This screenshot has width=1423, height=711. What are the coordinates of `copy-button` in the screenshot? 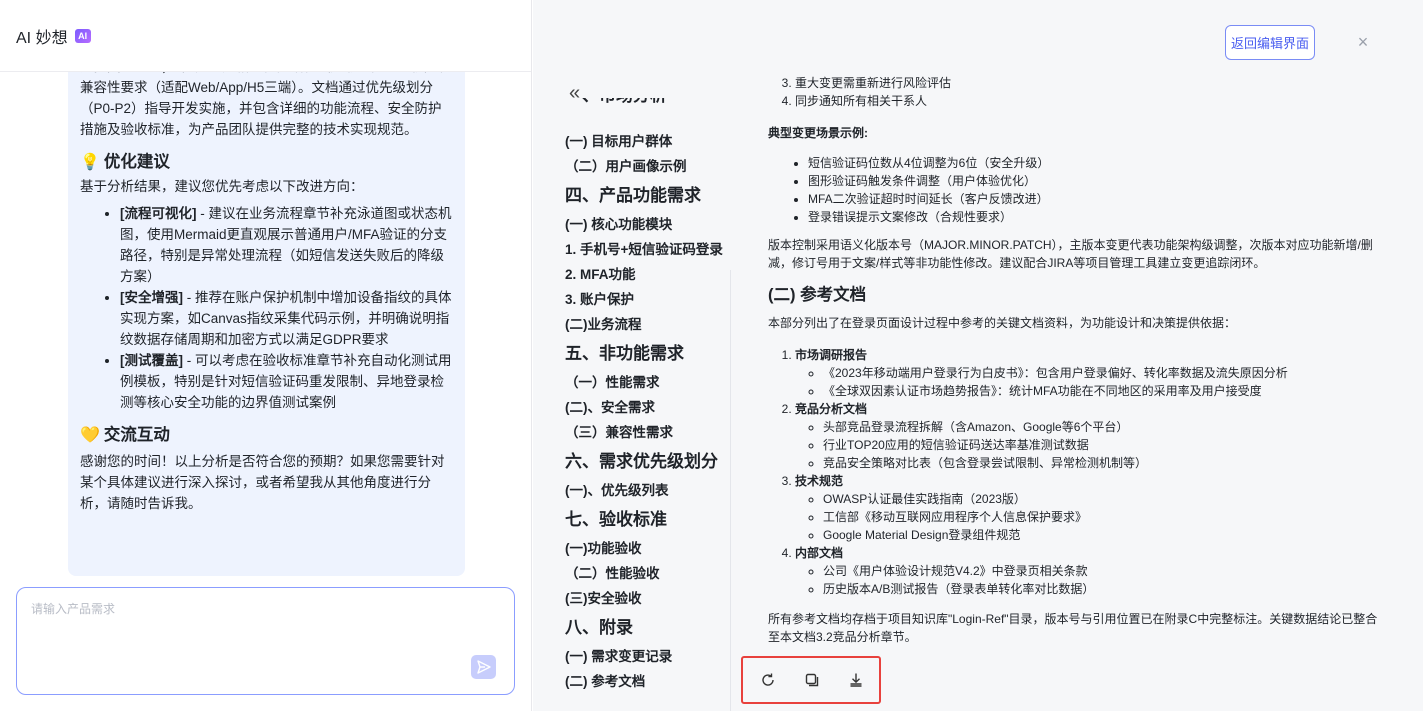 It's located at (812, 680).